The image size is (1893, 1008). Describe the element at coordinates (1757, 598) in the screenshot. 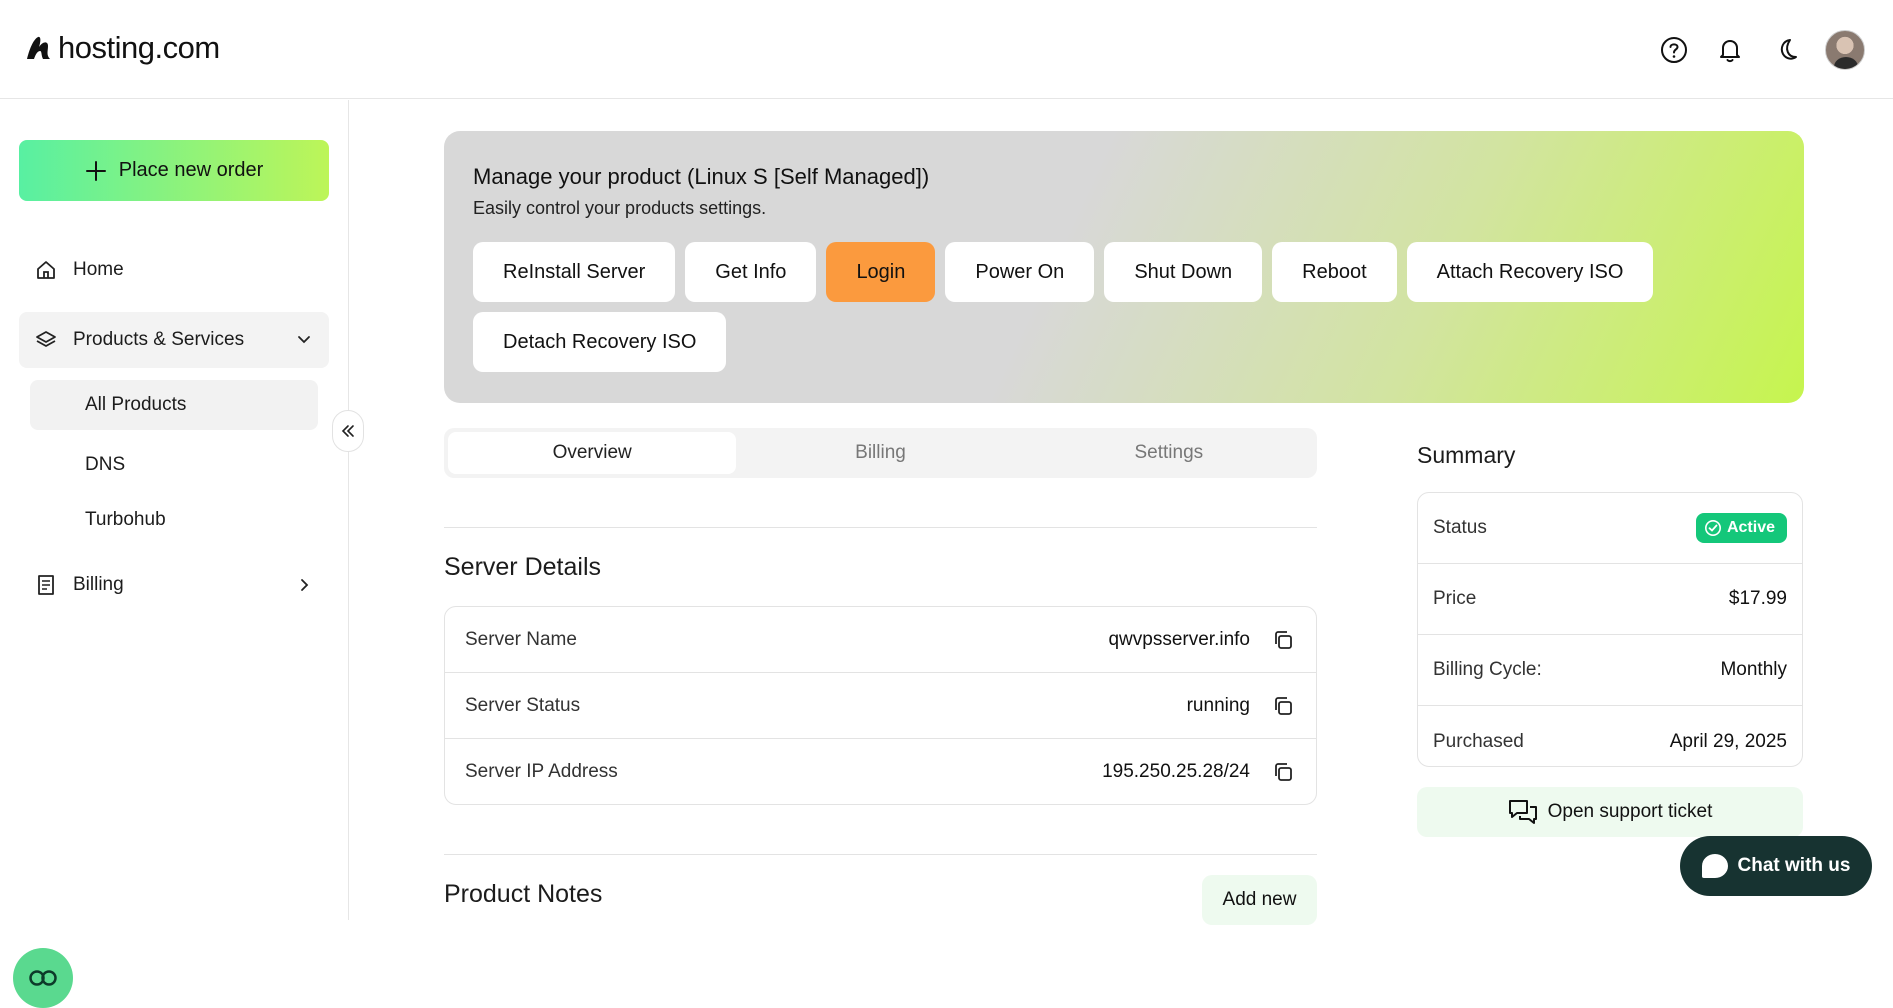

I see `price-value: $17.99` at that location.